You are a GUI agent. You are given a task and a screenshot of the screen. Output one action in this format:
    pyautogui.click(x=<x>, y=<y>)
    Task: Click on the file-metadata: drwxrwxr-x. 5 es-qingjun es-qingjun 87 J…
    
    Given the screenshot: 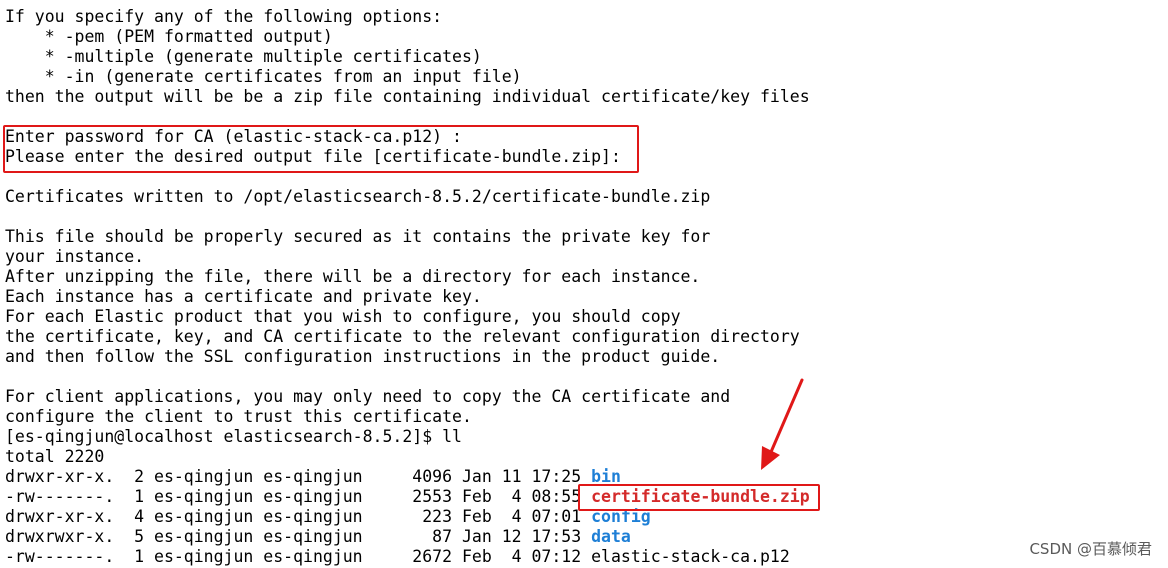 What is the action you would take?
    pyautogui.click(x=298, y=536)
    